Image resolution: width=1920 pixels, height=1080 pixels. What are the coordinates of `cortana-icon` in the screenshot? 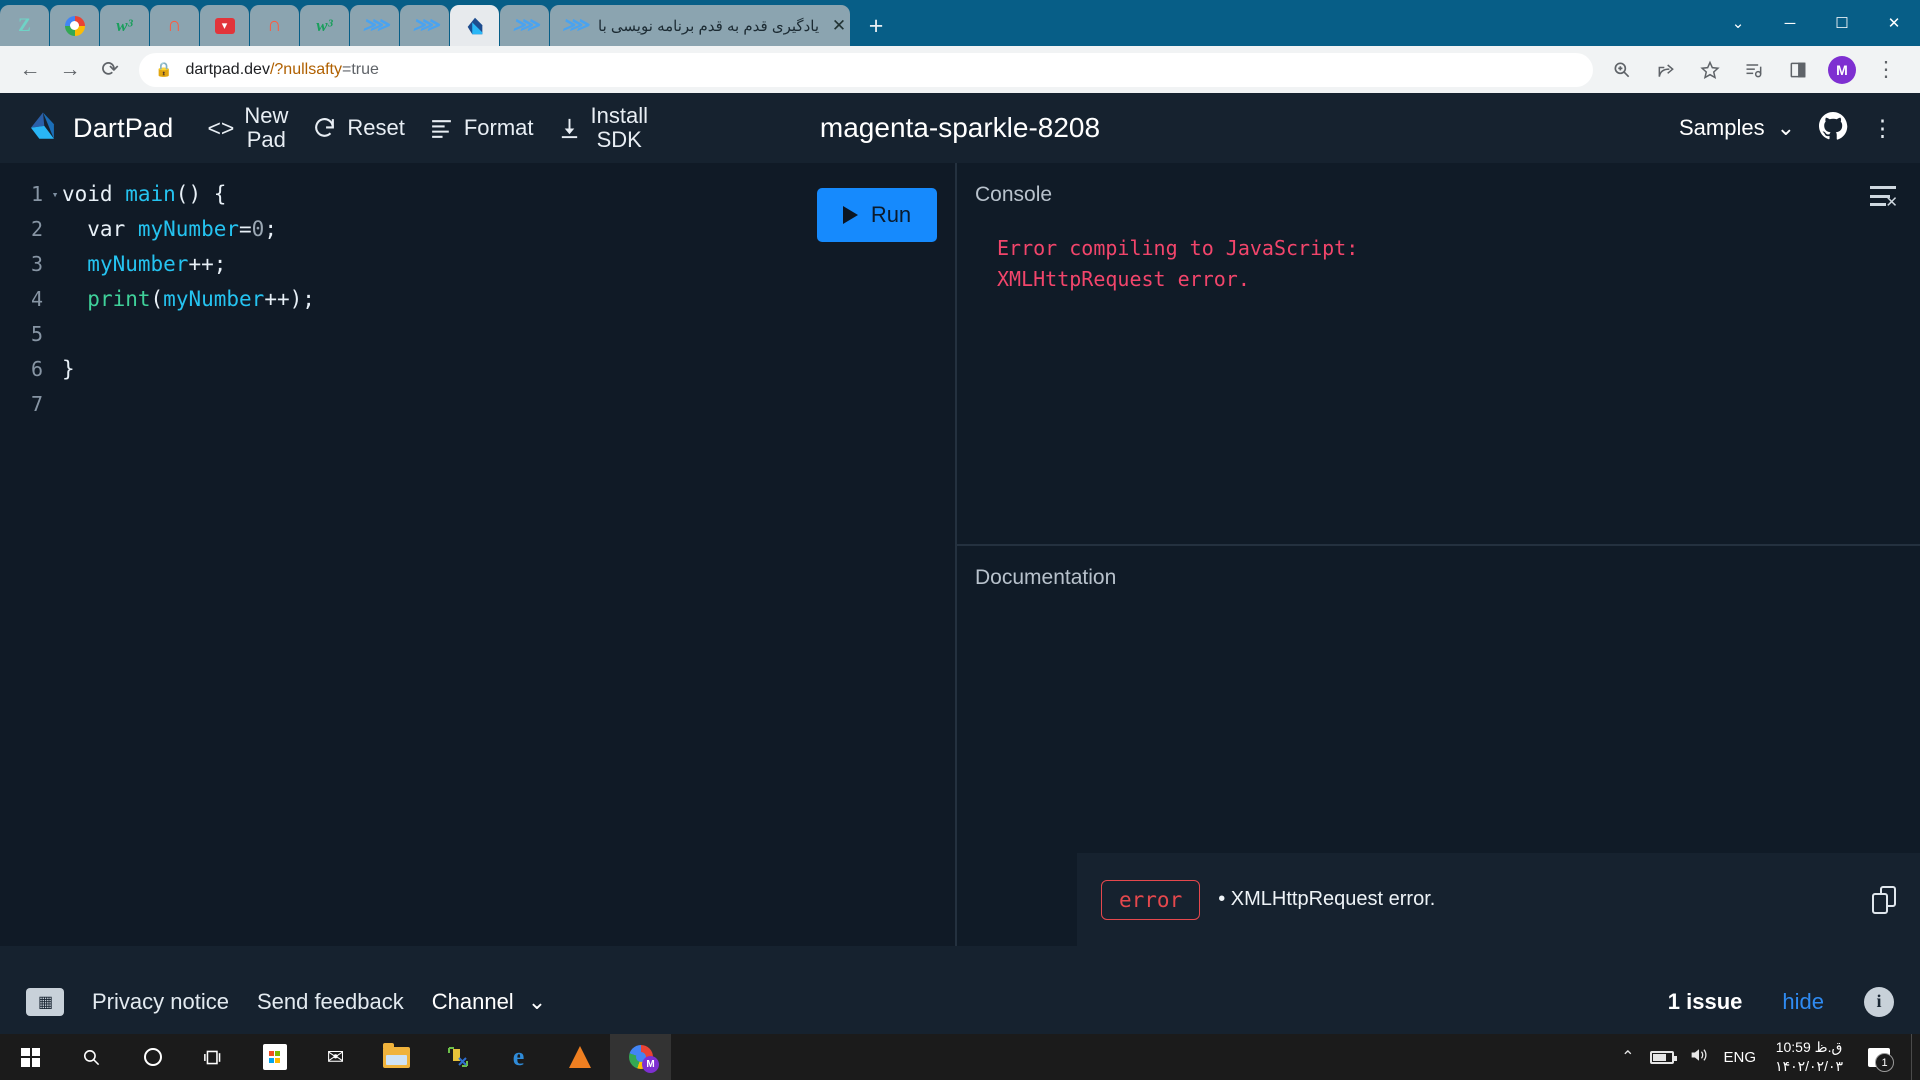 It's located at (152, 1057).